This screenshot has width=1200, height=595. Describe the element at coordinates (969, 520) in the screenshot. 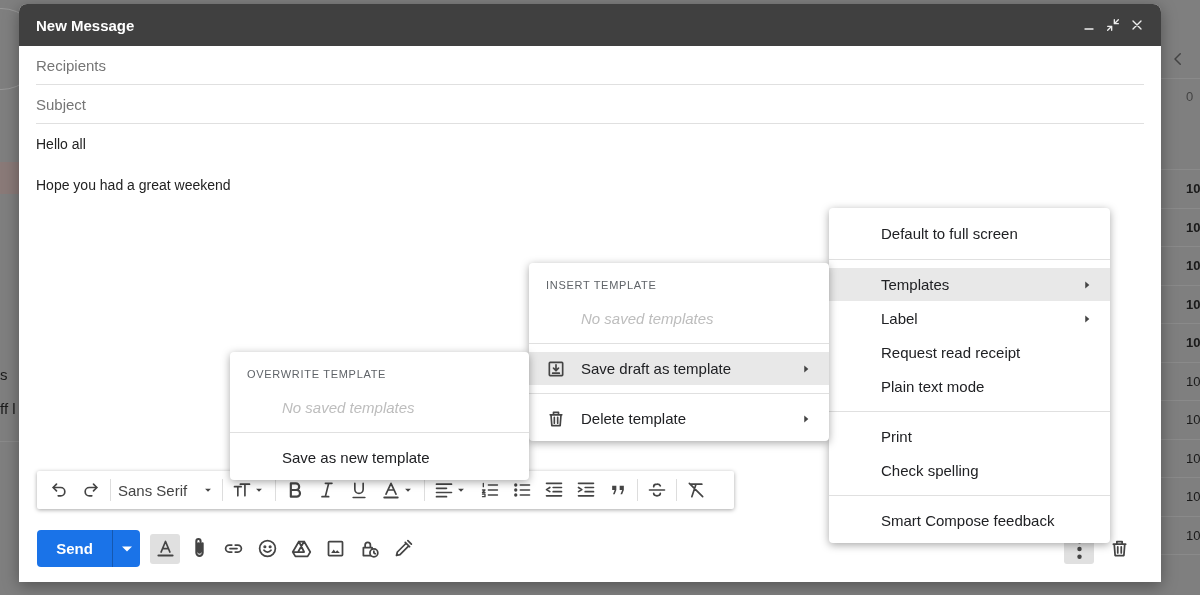

I see `menu-item: Smart Compose feedback` at that location.